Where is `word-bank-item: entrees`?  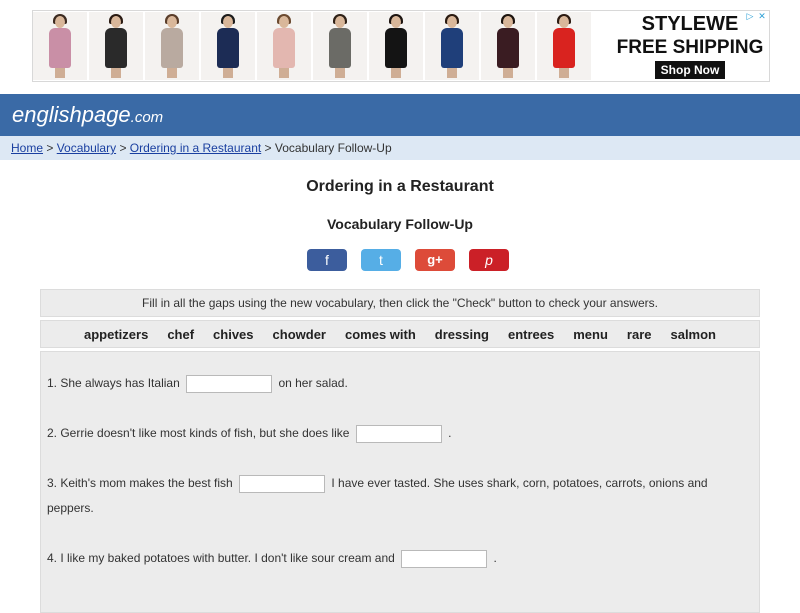
word-bank-item: entrees is located at coordinates (531, 334).